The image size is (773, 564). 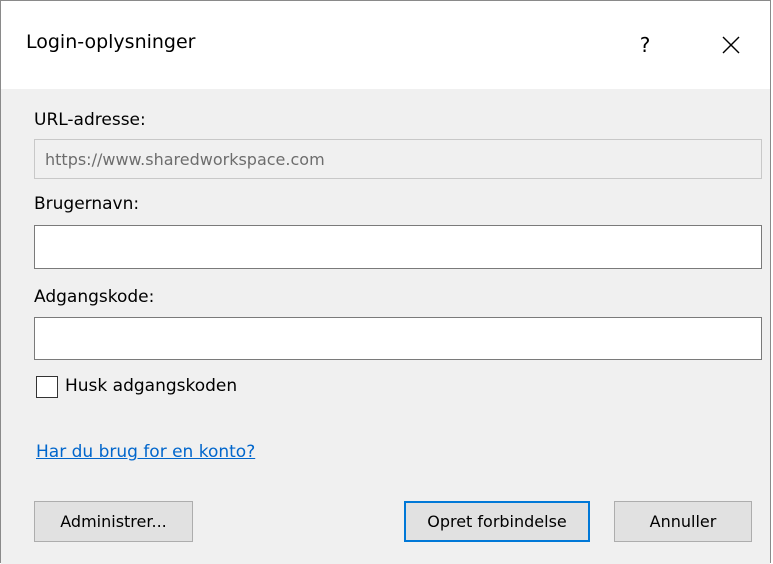 What do you see at coordinates (94, 297) in the screenshot?
I see `password-label: Adgangskode:` at bounding box center [94, 297].